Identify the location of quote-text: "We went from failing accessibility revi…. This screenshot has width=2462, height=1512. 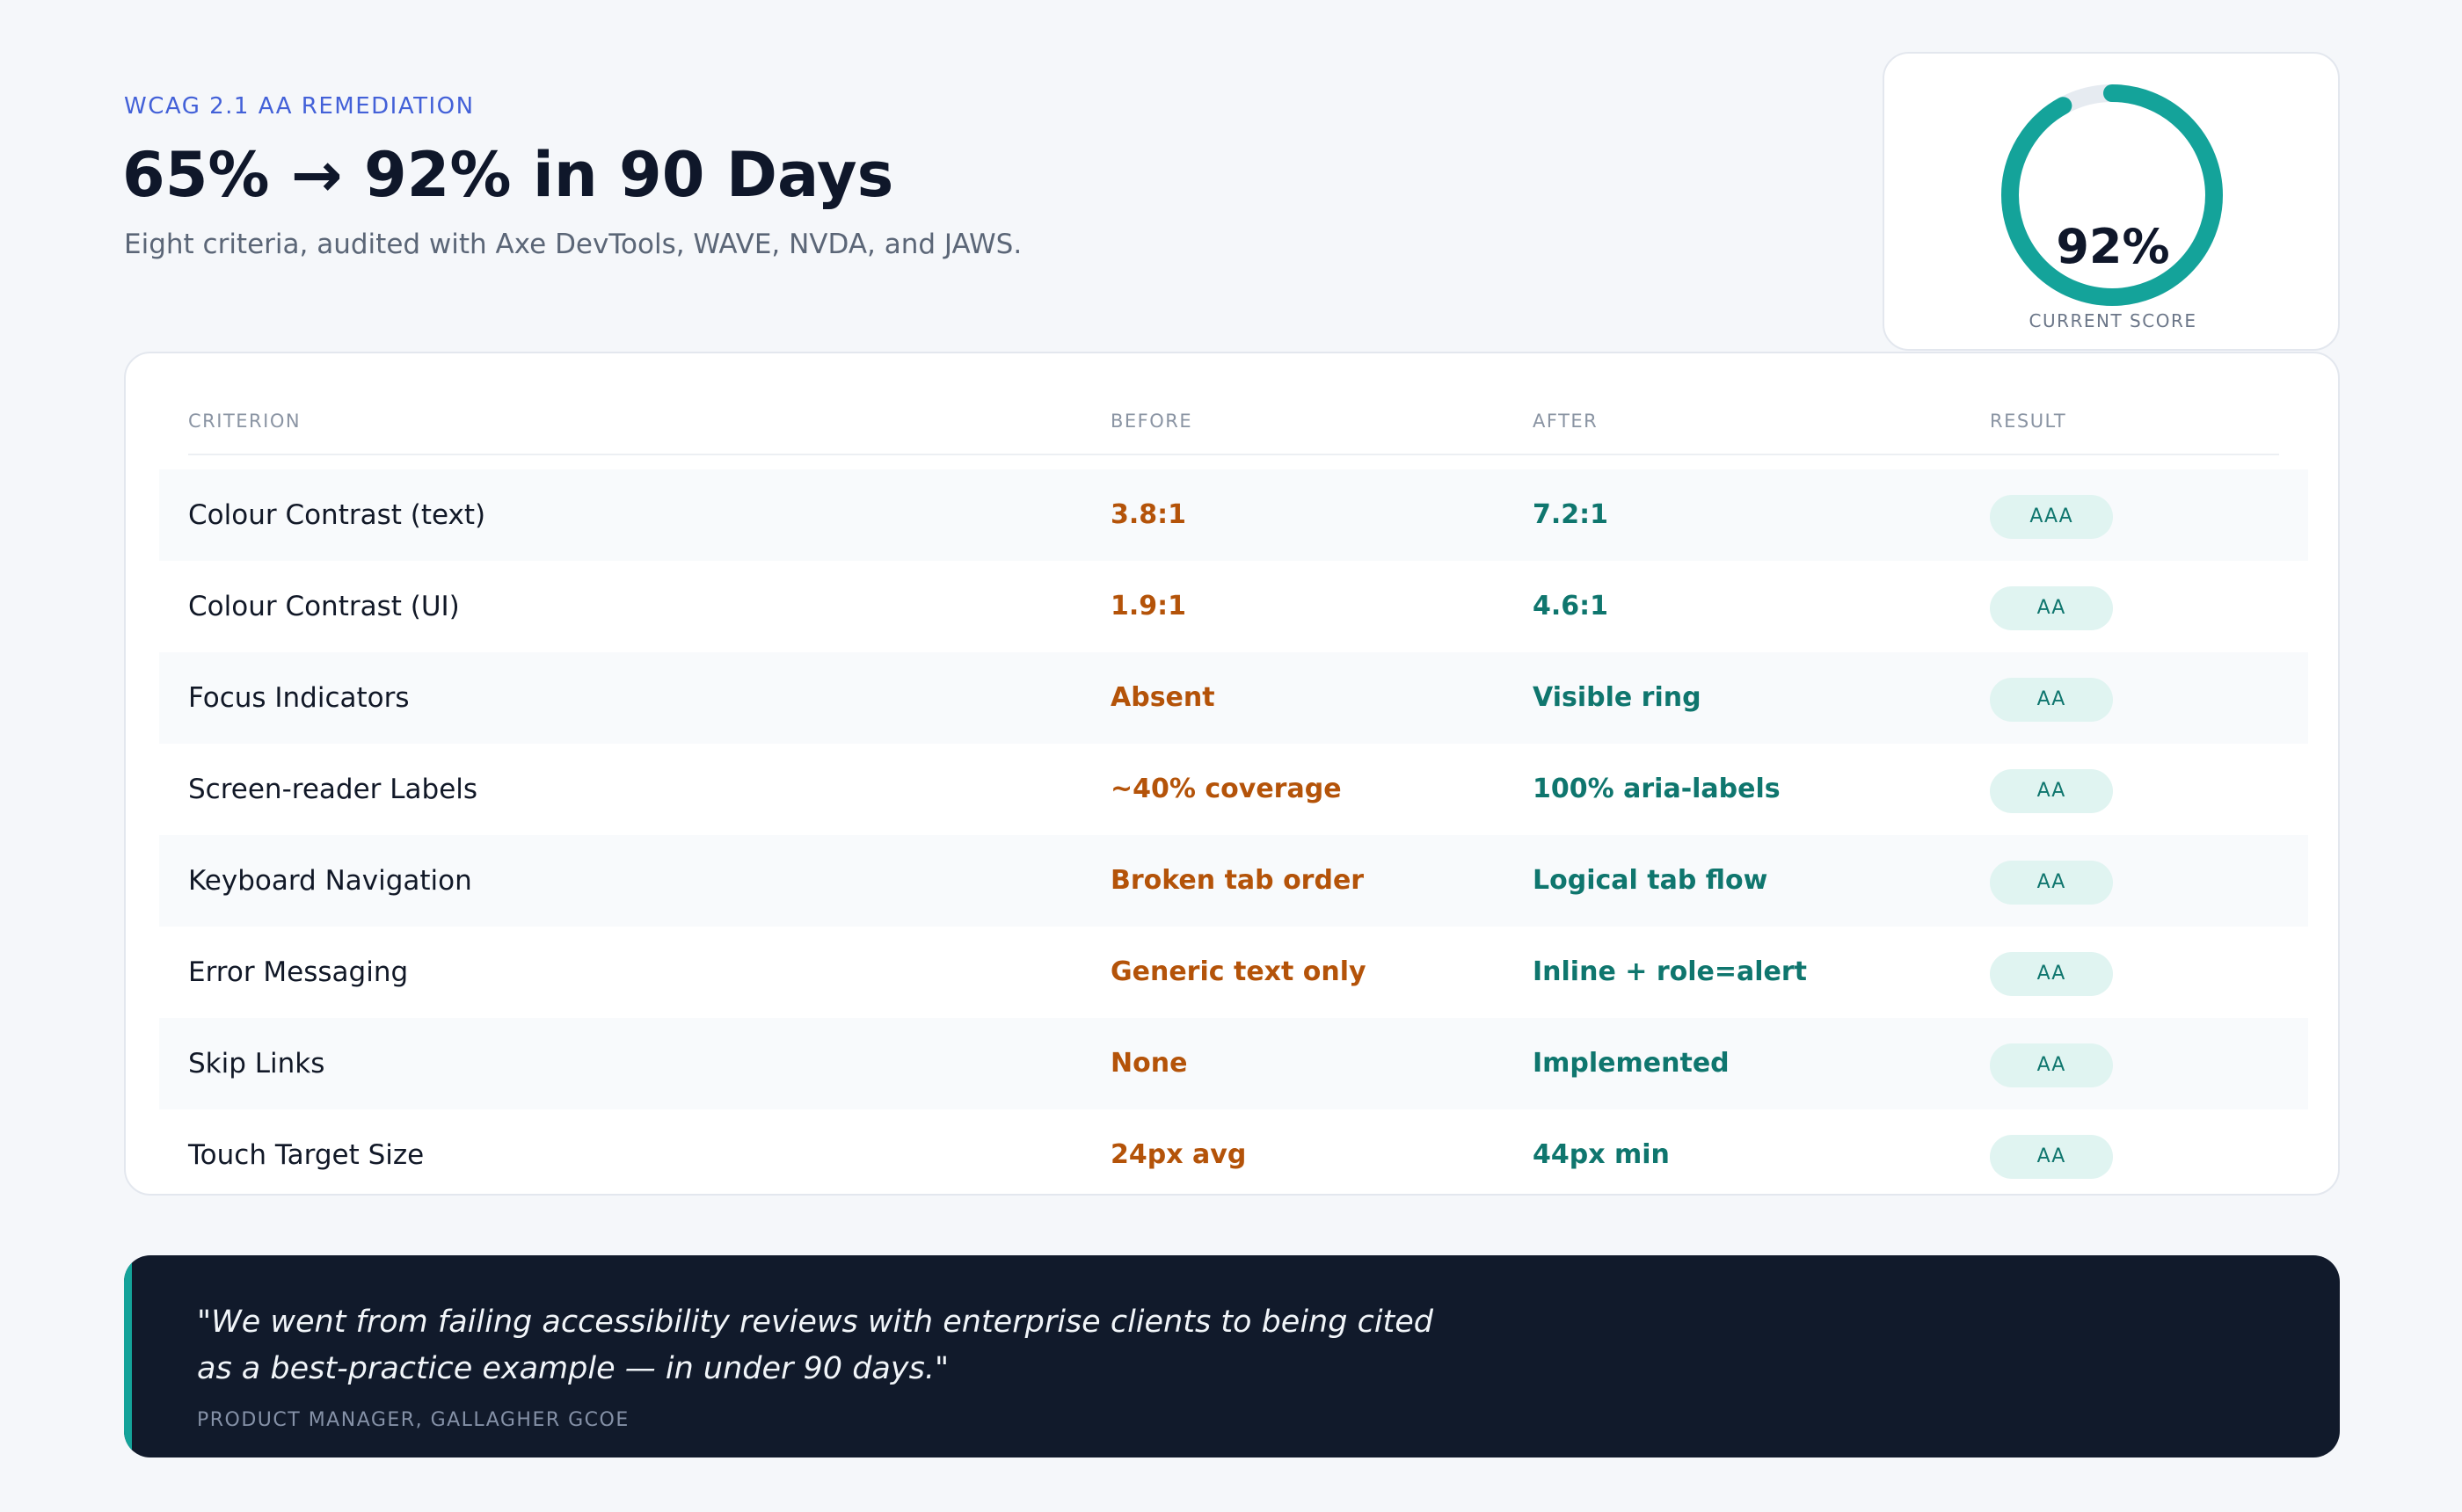
(815, 1346).